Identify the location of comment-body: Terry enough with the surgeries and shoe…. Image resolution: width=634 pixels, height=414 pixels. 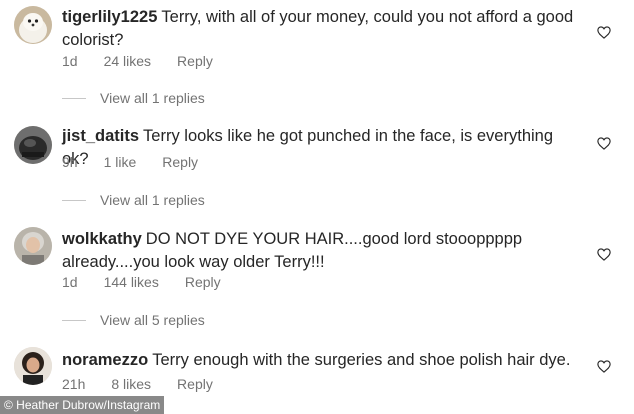
(361, 360).